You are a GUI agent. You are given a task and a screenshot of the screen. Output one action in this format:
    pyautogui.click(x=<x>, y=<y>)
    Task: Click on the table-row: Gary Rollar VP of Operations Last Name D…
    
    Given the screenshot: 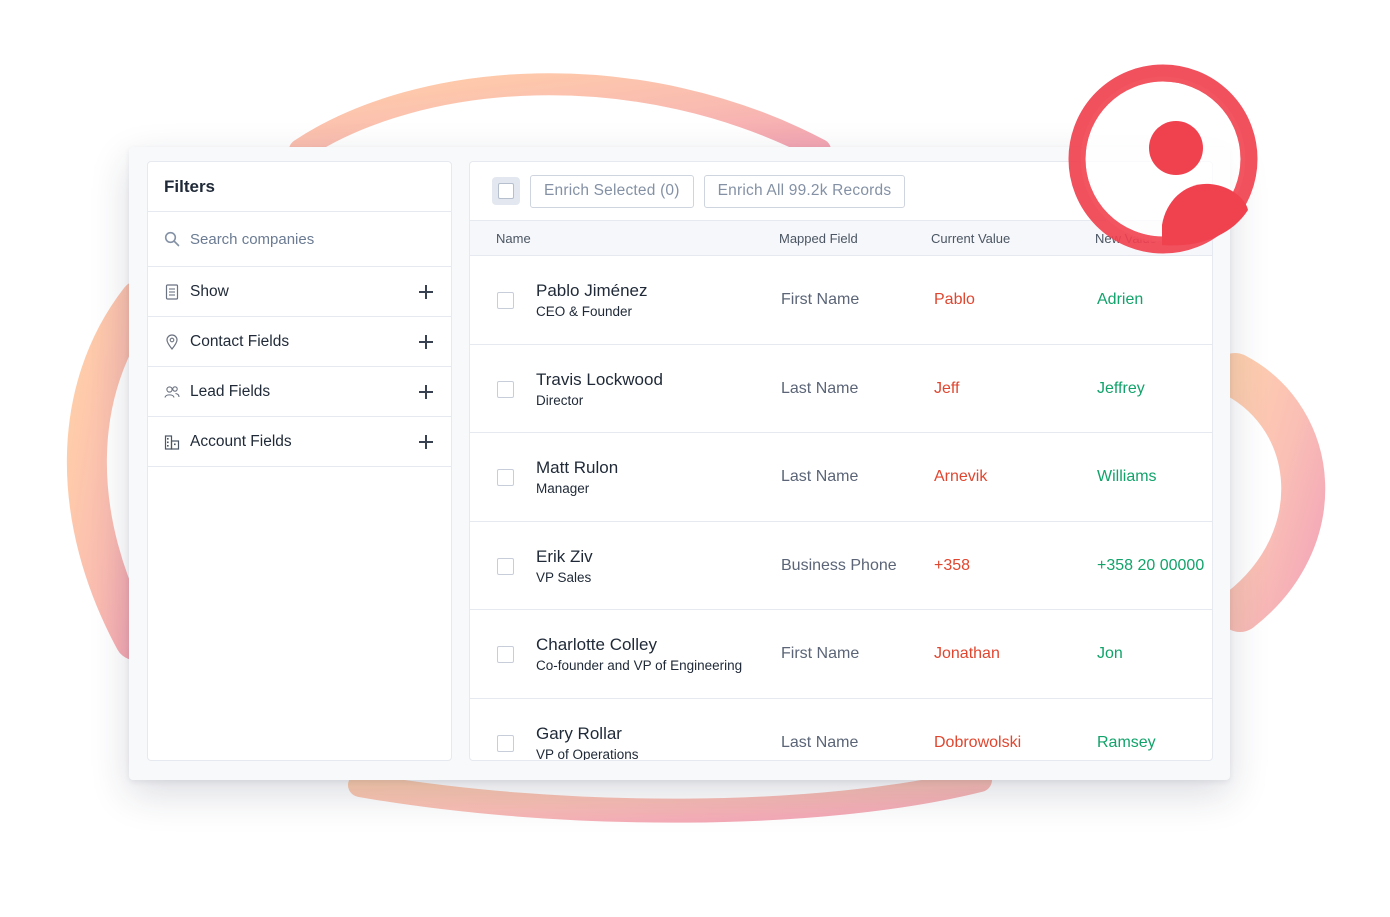 What is the action you would take?
    pyautogui.click(x=841, y=730)
    